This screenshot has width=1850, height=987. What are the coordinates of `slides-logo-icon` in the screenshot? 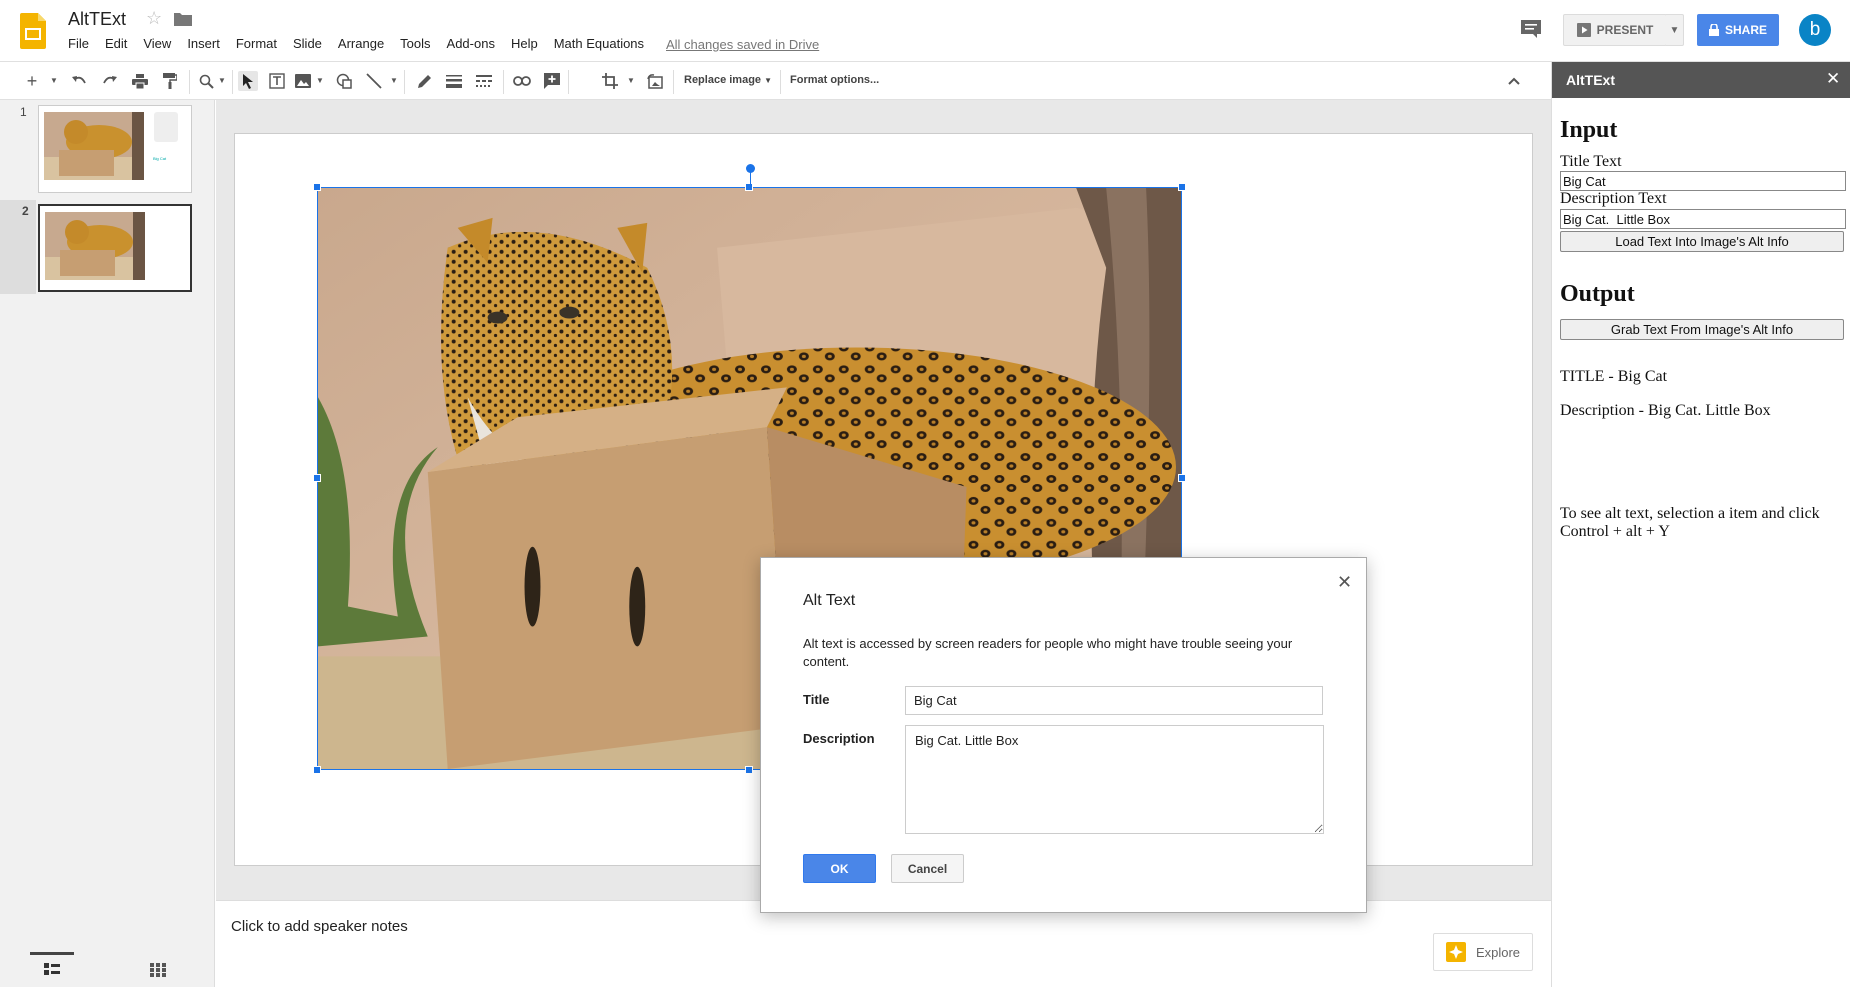 It's located at (33, 31).